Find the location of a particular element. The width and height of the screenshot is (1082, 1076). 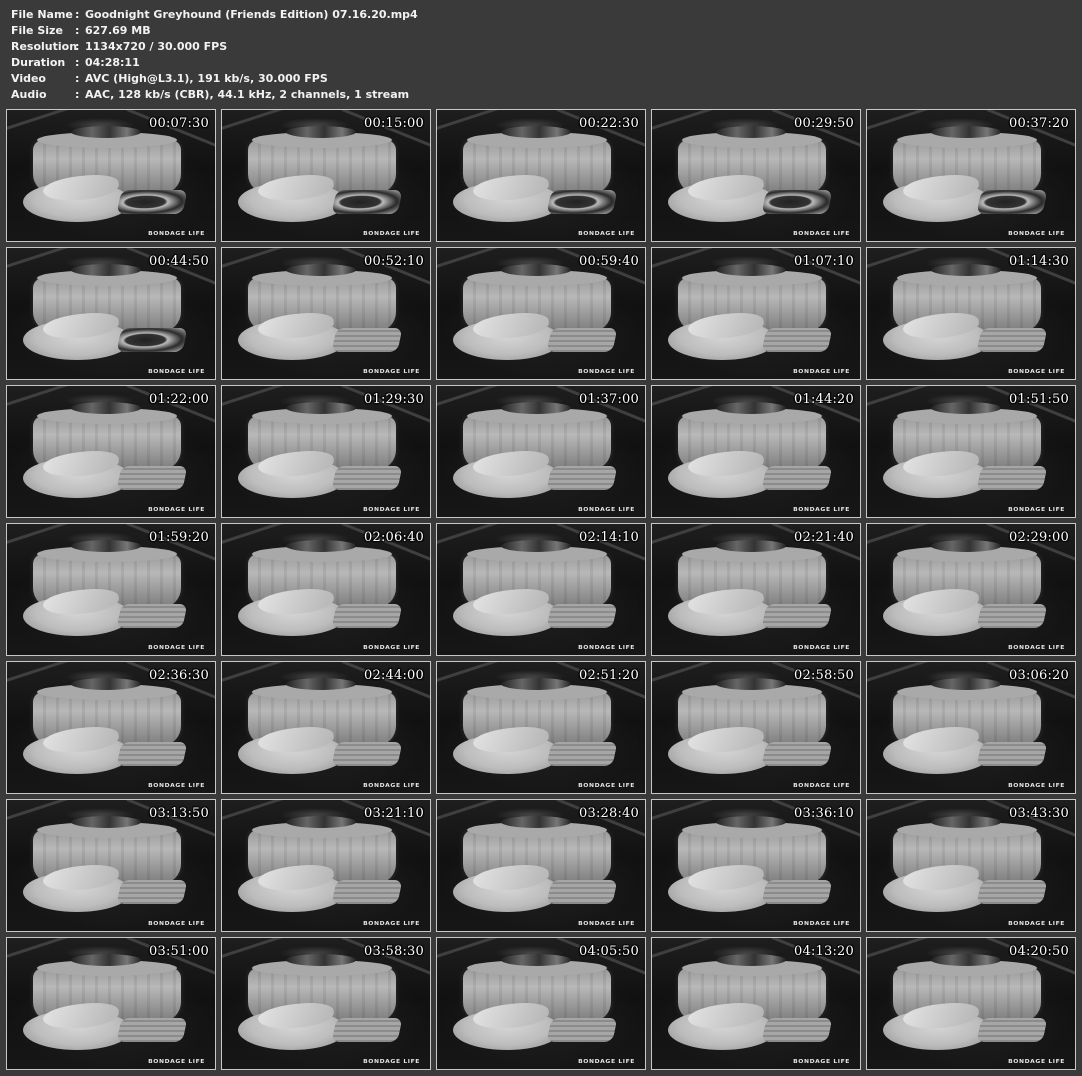

thumbnail-frame: 01:37:00 BONDAGE LIFE is located at coordinates (541, 451).